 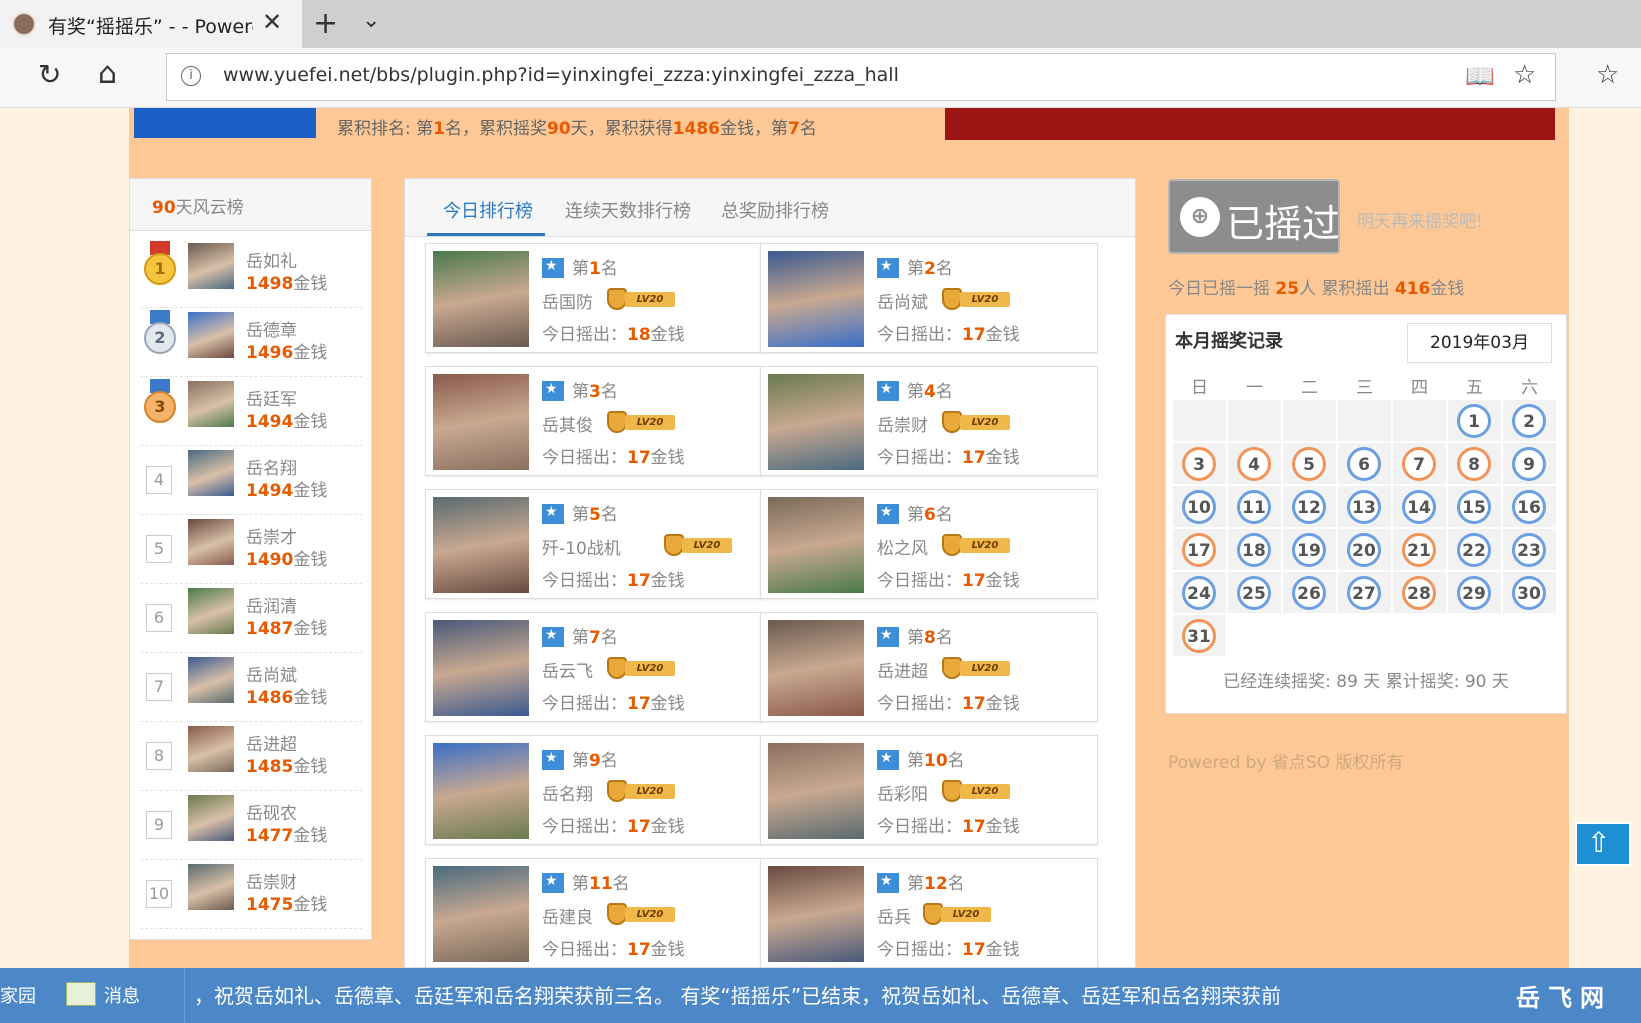 What do you see at coordinates (567, 300) in the screenshot?
I see `member-name: 岳国防` at bounding box center [567, 300].